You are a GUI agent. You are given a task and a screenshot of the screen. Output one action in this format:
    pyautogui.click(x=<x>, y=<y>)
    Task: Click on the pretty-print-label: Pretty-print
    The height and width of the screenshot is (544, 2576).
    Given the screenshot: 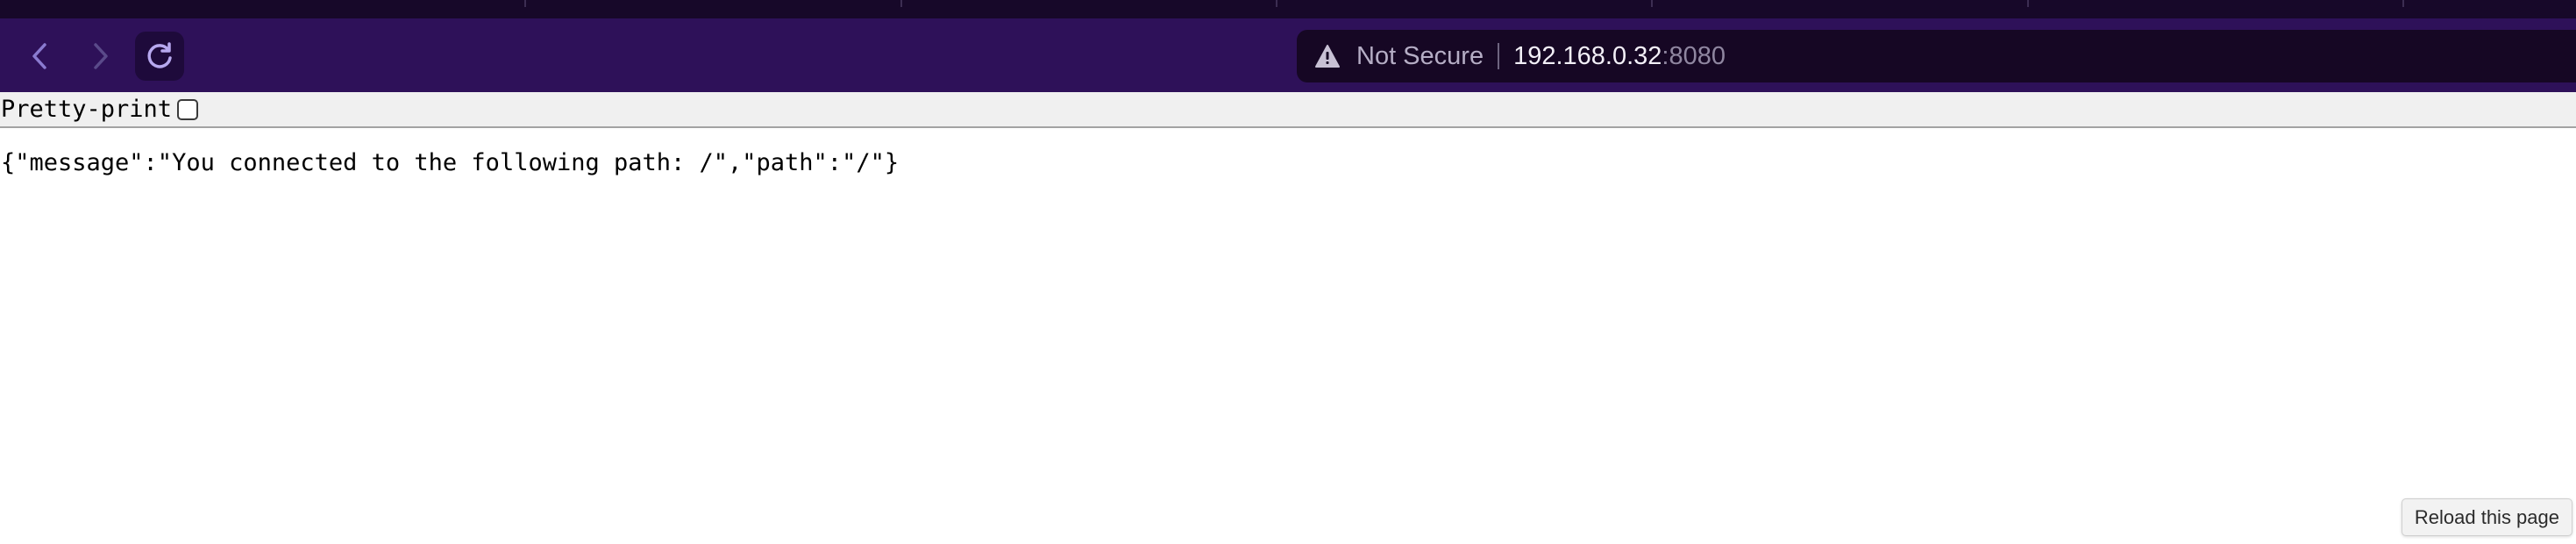 What is the action you would take?
    pyautogui.click(x=86, y=109)
    